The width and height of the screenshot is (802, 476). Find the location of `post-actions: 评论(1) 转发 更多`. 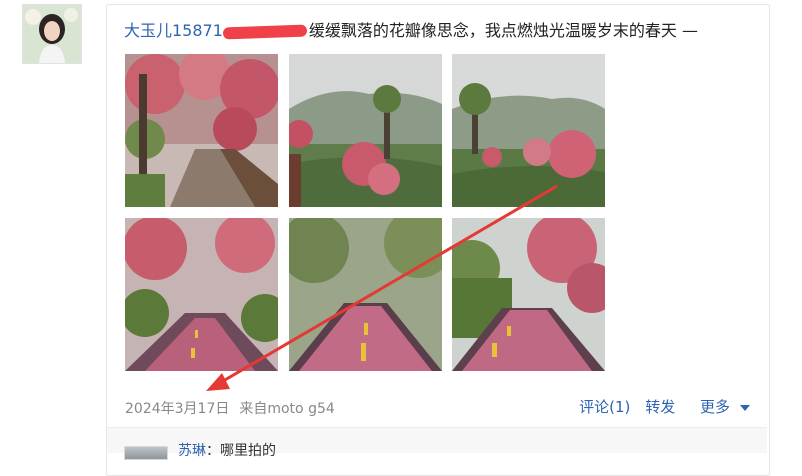

post-actions: 评论(1) 转发 更多 is located at coordinates (659, 406).